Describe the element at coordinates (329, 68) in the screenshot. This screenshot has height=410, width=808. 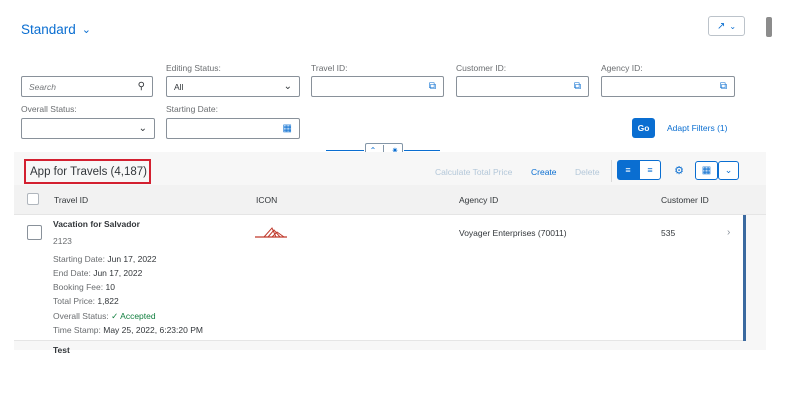
I see `travel-id-label: Travel ID:` at that location.